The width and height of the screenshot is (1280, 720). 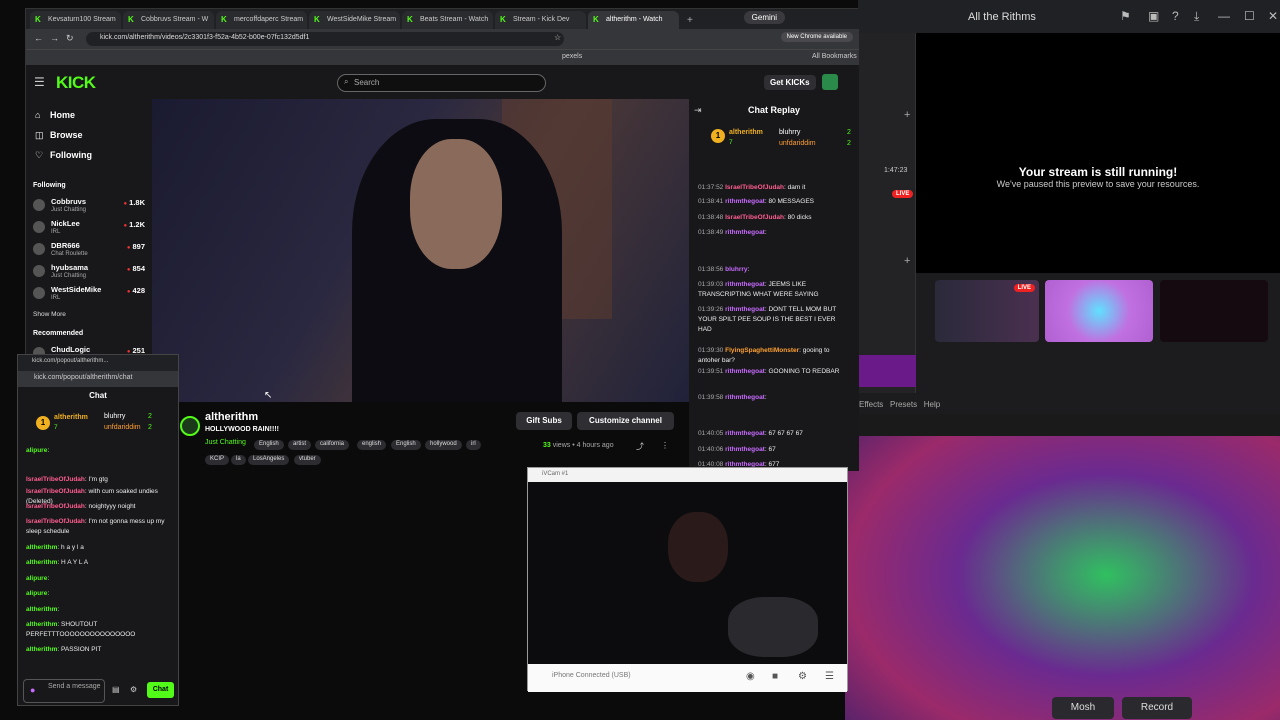 What do you see at coordinates (225, 442) in the screenshot?
I see `stream-category: Just Chatting` at bounding box center [225, 442].